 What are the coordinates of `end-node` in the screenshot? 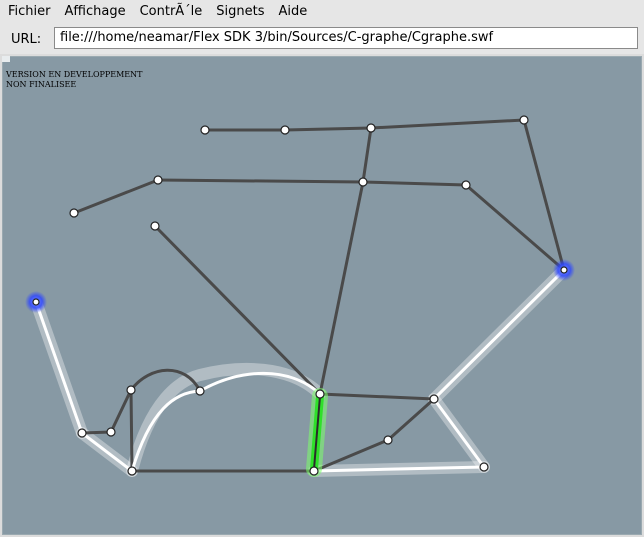 It's located at (564, 270).